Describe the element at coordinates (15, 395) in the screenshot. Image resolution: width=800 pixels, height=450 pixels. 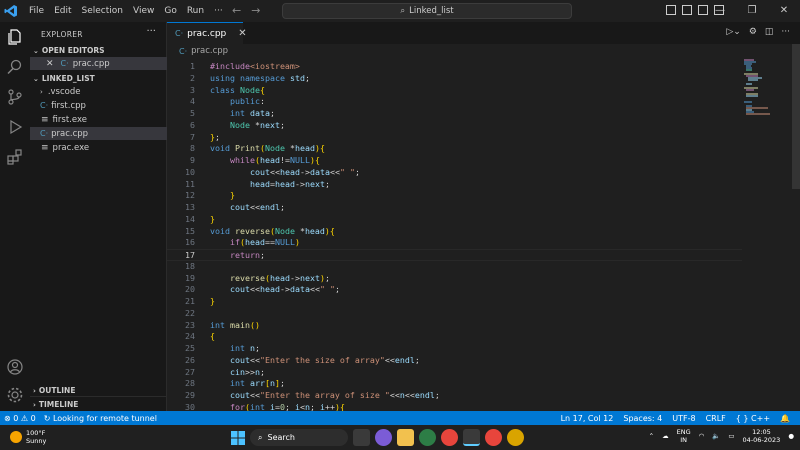
I see `settings-gear-icon` at that location.